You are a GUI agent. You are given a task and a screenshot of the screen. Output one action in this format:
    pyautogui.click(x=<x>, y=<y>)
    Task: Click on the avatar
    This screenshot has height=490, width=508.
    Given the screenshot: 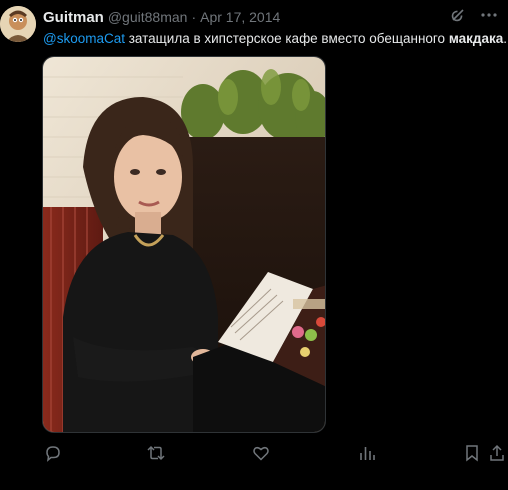 What is the action you would take?
    pyautogui.click(x=18, y=24)
    